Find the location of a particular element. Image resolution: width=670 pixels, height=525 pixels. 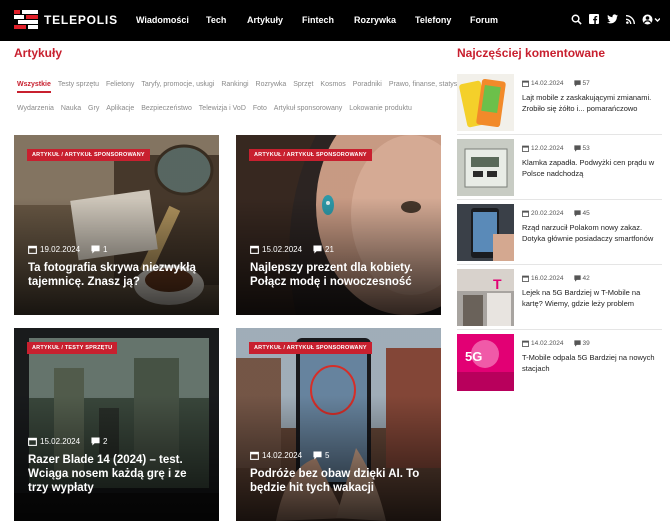

logo-mark-icon is located at coordinates (26, 19).